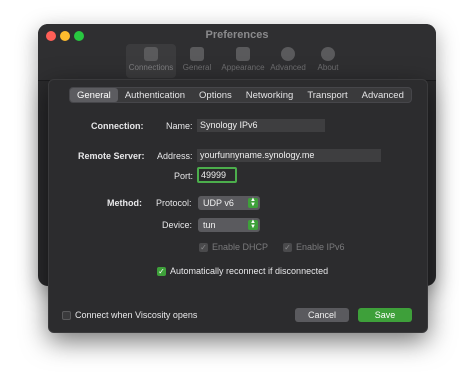 The width and height of the screenshot is (474, 382). What do you see at coordinates (111, 156) in the screenshot?
I see `remote-server-section-label: Remote Server:` at bounding box center [111, 156].